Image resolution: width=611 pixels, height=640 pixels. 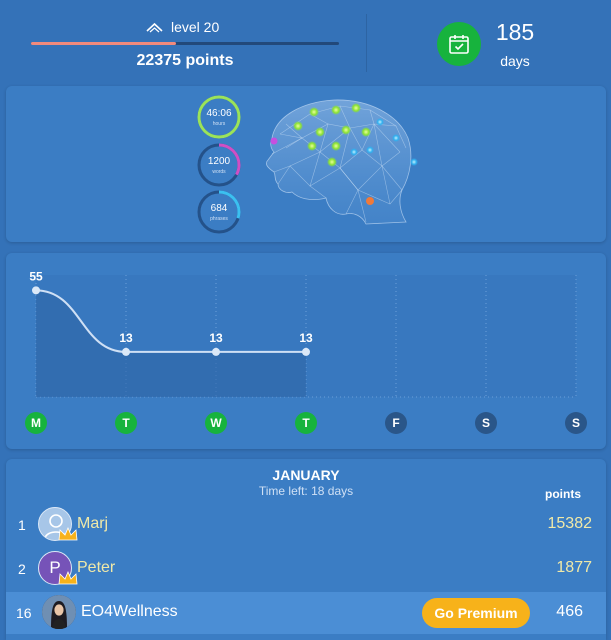 I want to click on go-premium-button: Go Premium, so click(x=476, y=613).